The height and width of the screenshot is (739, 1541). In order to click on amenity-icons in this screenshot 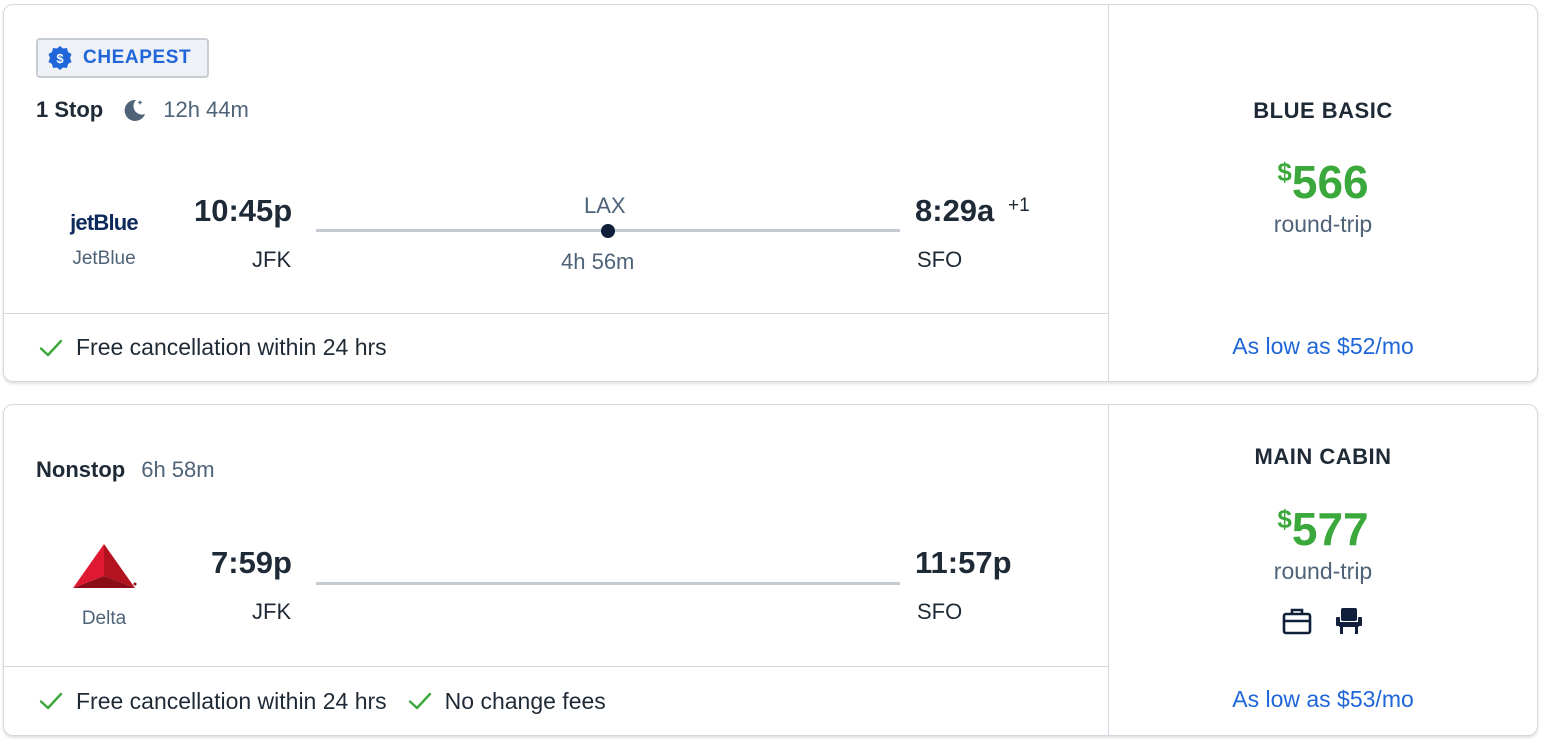, I will do `click(1323, 621)`.